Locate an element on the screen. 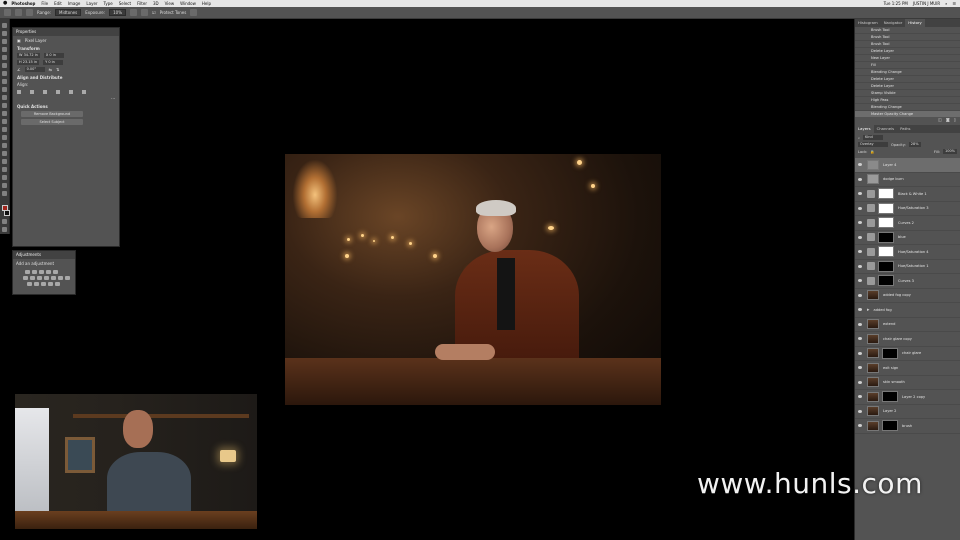 Image resolution: width=960 pixels, height=540 pixels. exposure-input: 10% is located at coordinates (117, 12).